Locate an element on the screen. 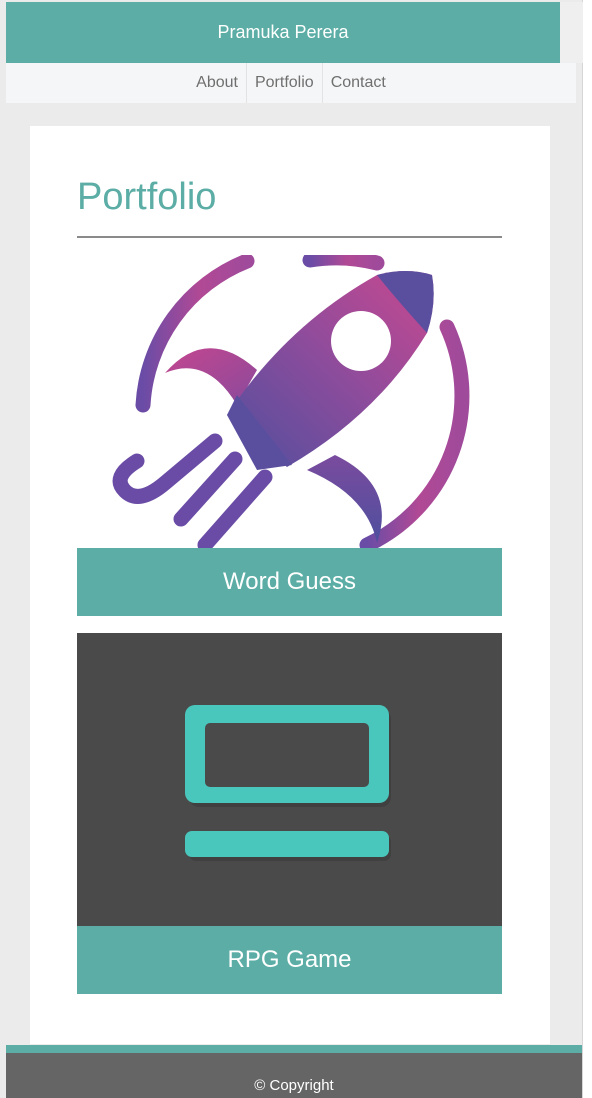  project-link-word-guess: Word Guess is located at coordinates (289, 582).